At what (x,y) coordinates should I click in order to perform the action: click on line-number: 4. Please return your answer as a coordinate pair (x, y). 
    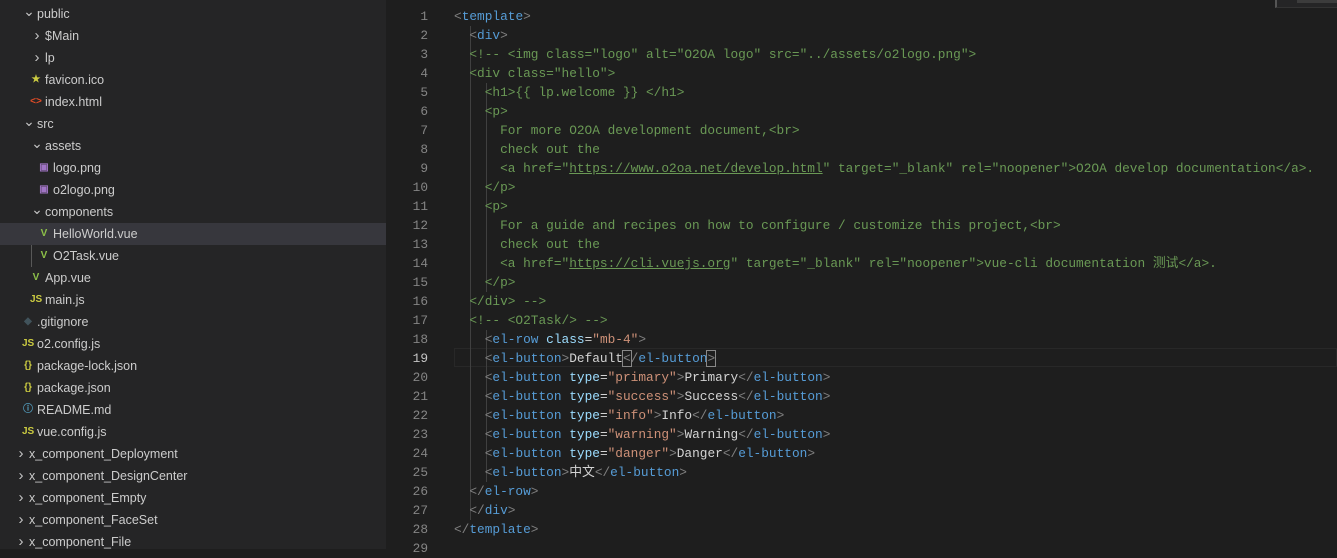
    Looking at the image, I should click on (424, 73).